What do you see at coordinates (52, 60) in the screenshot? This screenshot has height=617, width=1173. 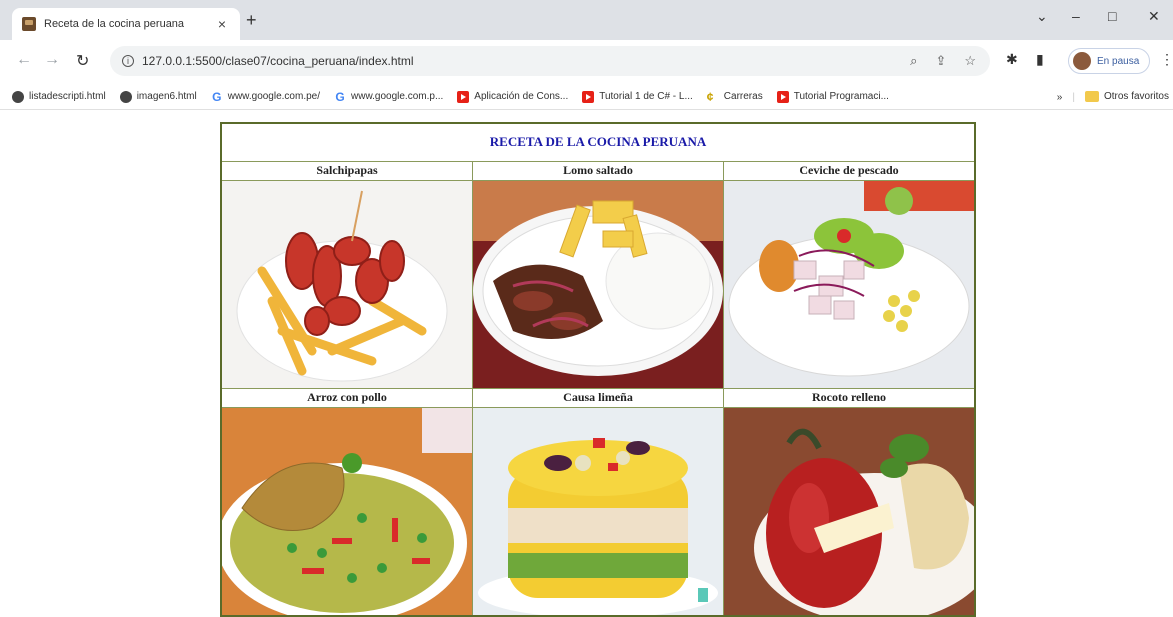 I see `forward-arrow-icon: →` at bounding box center [52, 60].